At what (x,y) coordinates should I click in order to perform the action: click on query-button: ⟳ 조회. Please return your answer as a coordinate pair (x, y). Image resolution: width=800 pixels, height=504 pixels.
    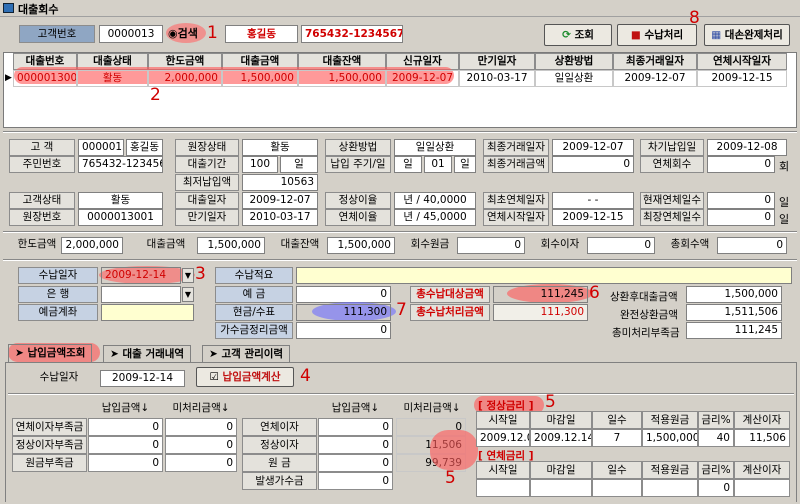
    Looking at the image, I should click on (578, 35).